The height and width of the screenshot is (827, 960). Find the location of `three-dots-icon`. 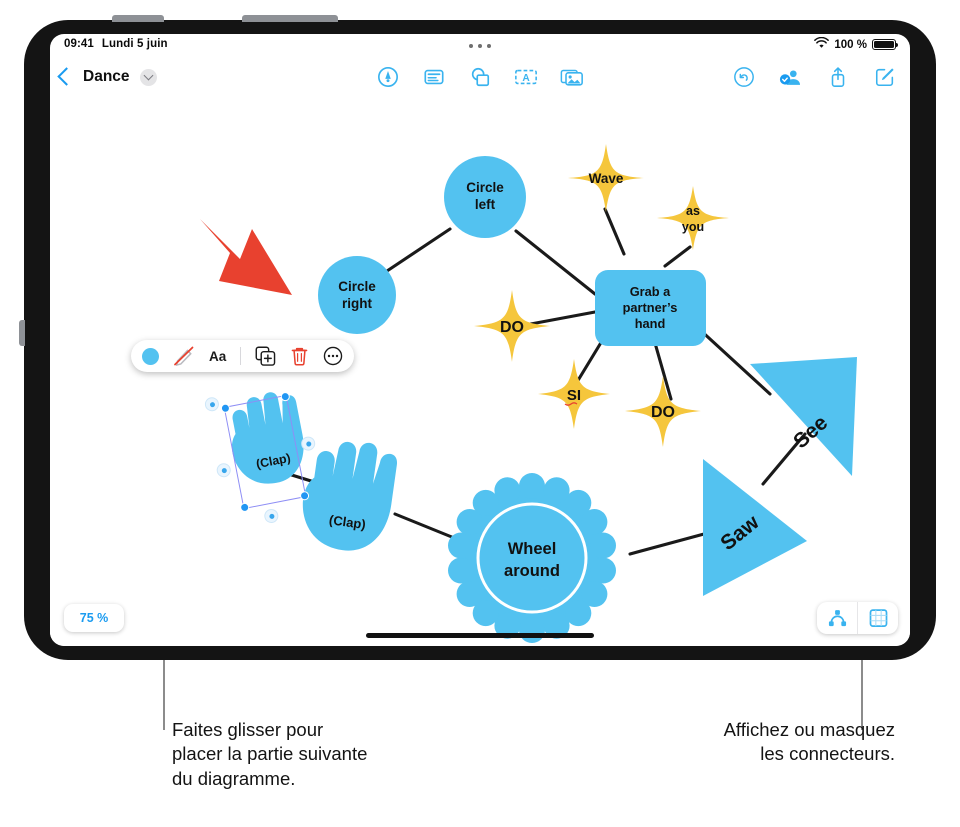

three-dots-icon is located at coordinates (480, 46).